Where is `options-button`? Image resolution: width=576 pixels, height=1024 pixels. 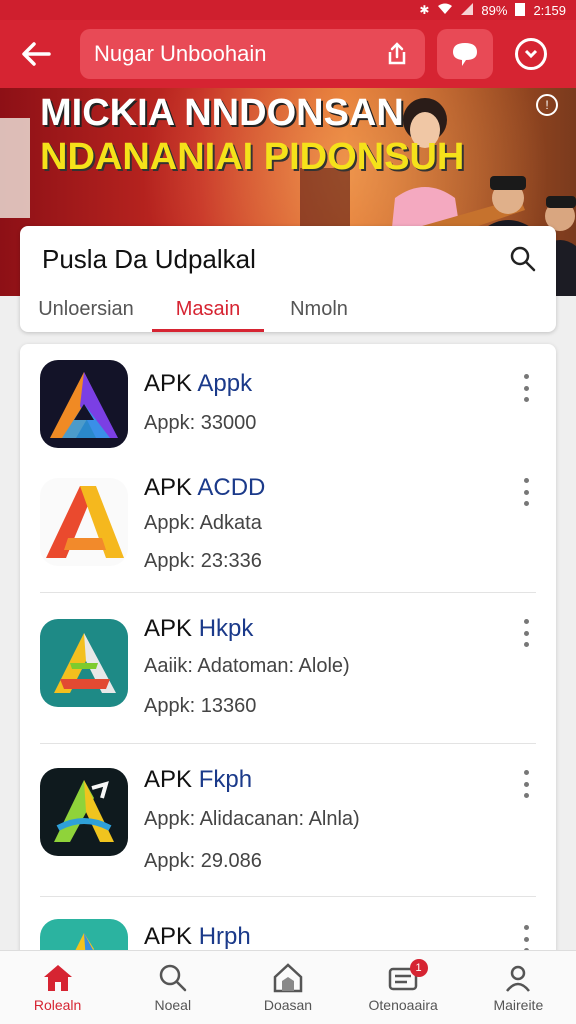 options-button is located at coordinates (531, 54).